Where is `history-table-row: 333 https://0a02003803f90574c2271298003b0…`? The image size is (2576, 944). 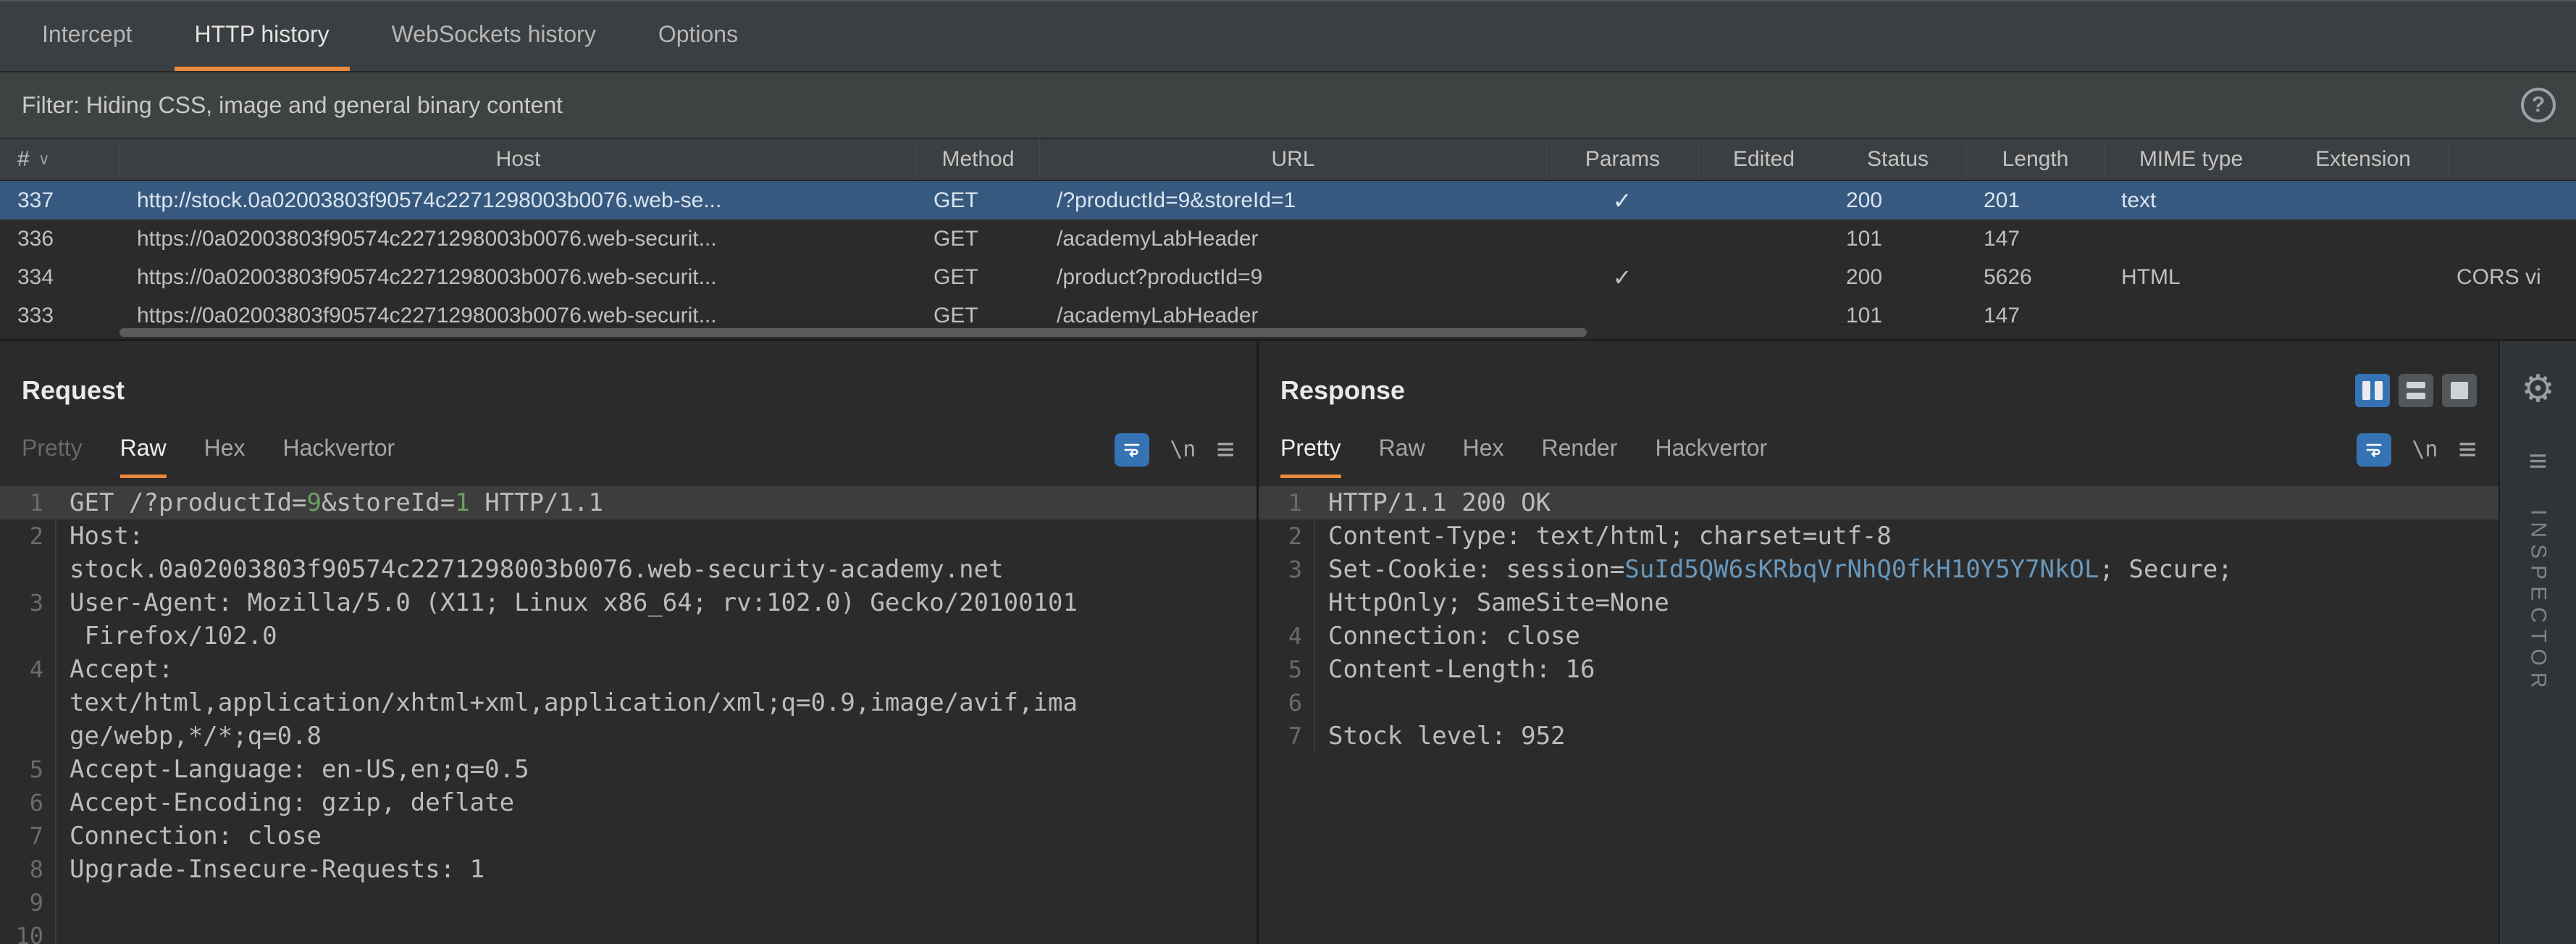
history-table-row: 333 https://0a02003803f90574c2271298003b0… is located at coordinates (1288, 310).